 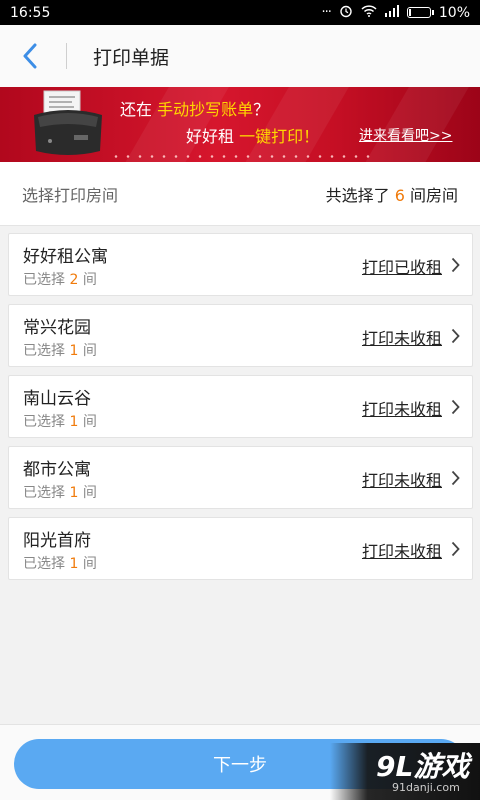 I want to click on selected-count: 2, so click(x=74, y=280).